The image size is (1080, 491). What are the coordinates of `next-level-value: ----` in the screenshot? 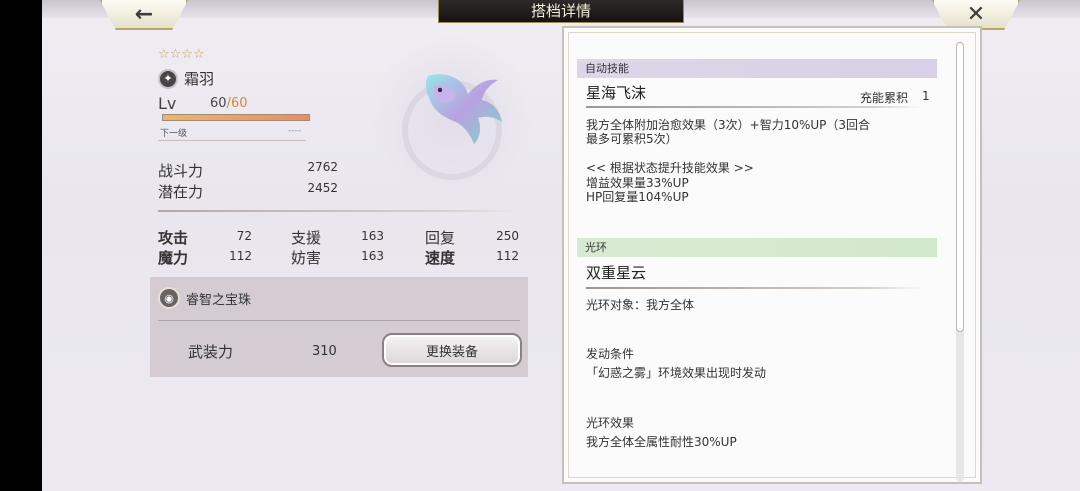 It's located at (294, 131).